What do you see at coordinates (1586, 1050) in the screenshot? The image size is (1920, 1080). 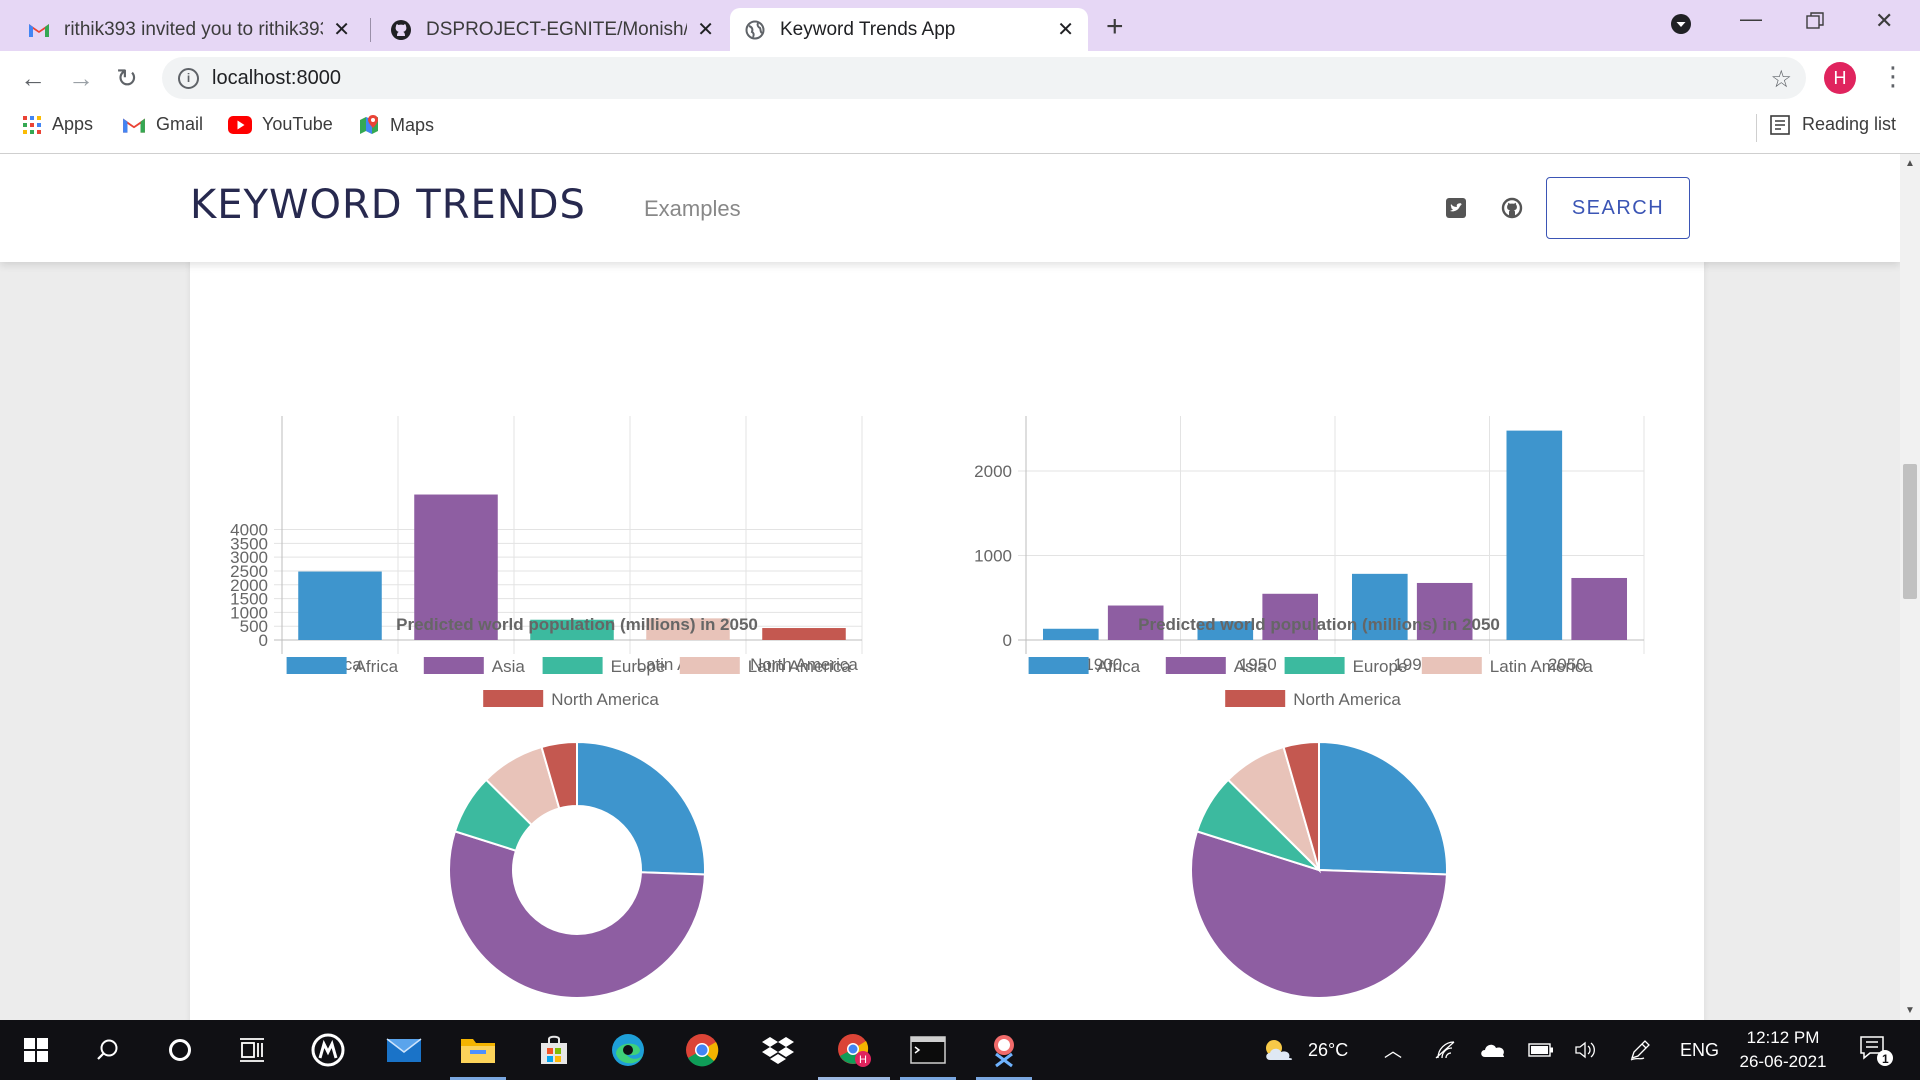 I see `volume-icon` at bounding box center [1586, 1050].